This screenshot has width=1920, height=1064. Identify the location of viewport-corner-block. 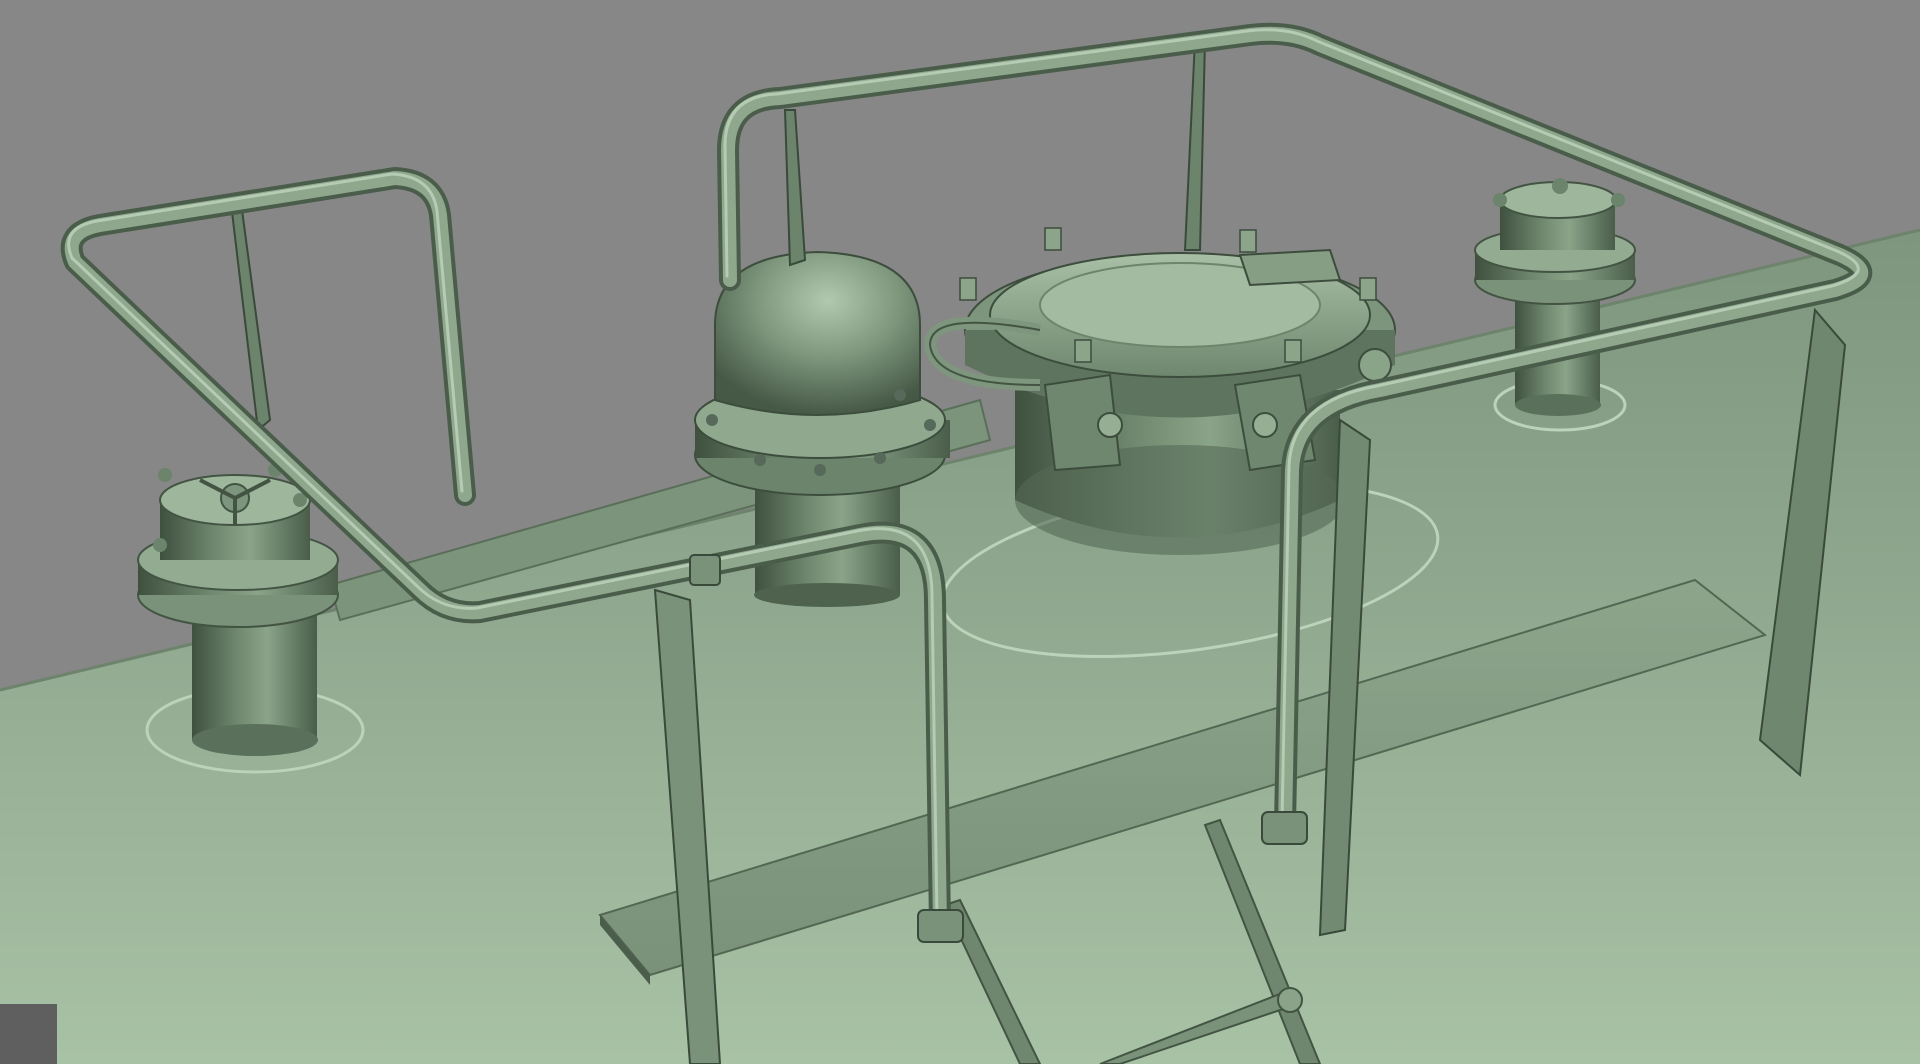
(28, 1034).